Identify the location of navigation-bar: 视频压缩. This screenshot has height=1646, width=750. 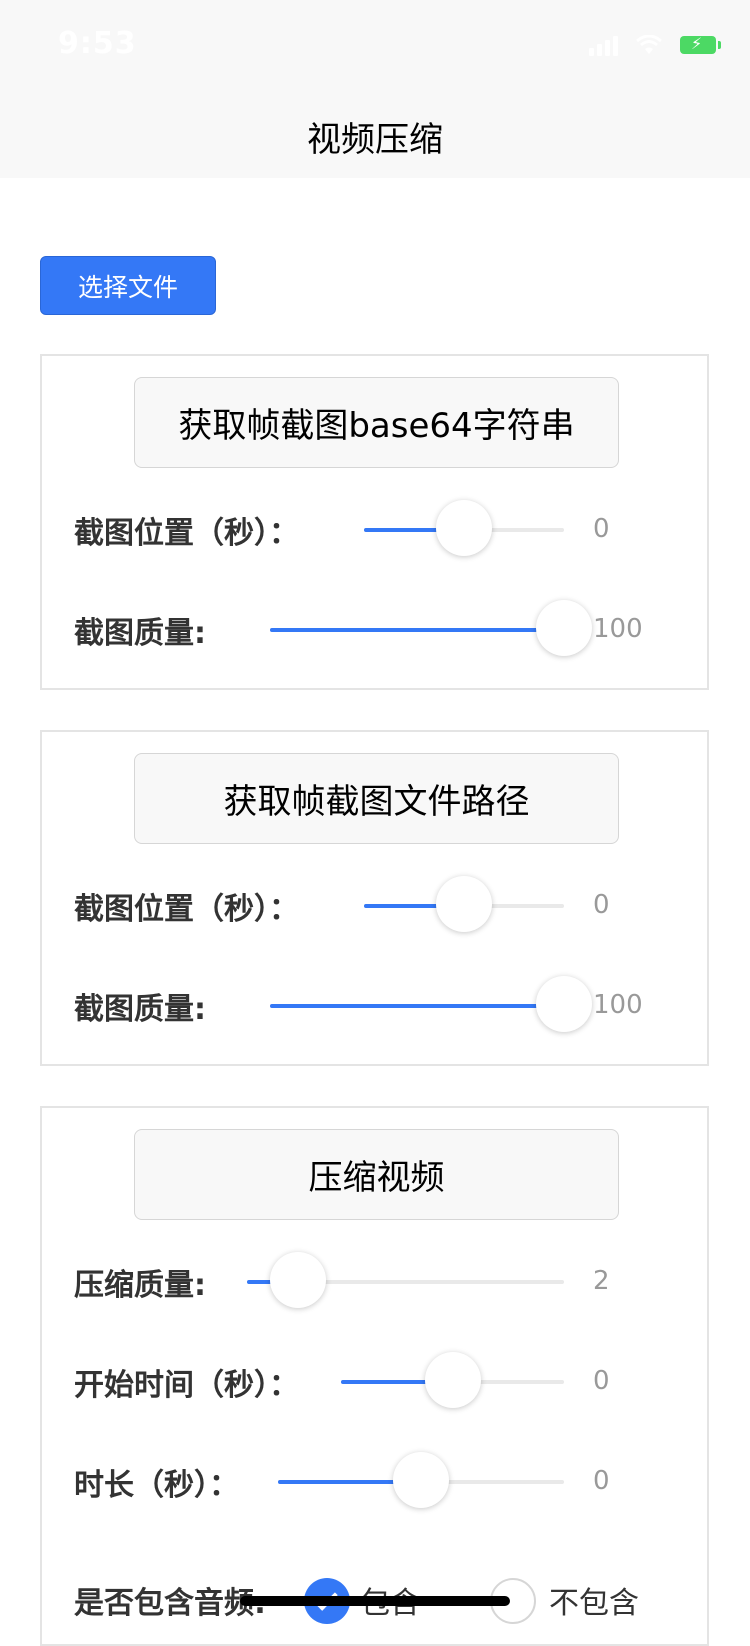
(375, 134).